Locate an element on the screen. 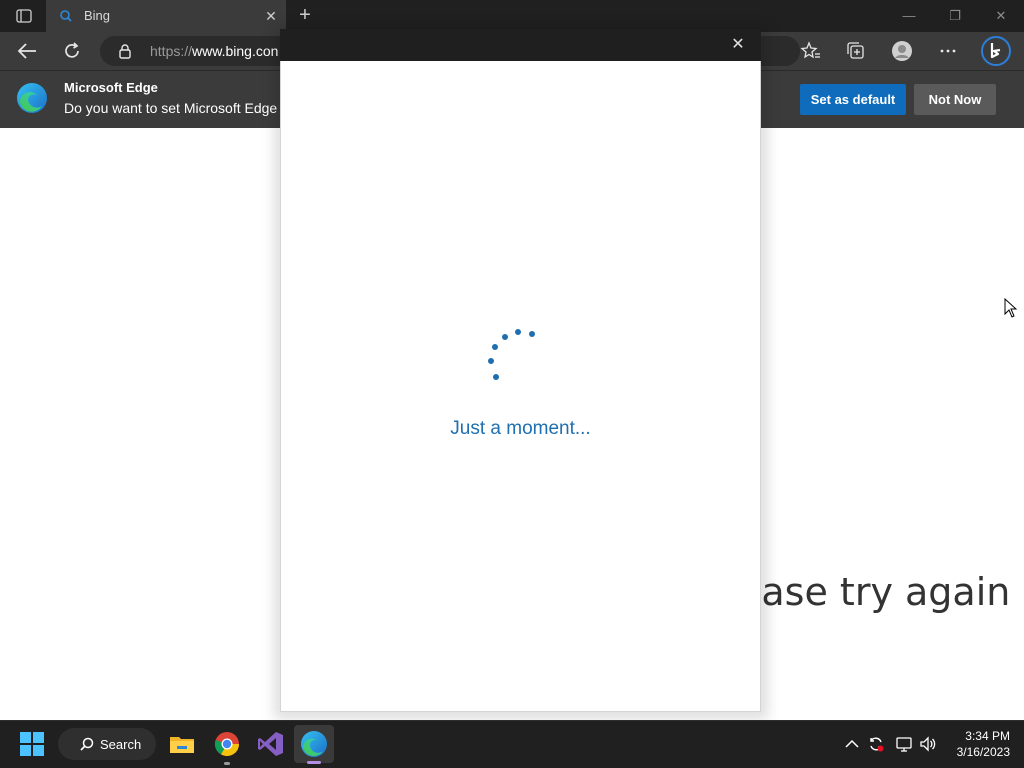 The width and height of the screenshot is (1024, 768). loading-spinner-icon is located at coordinates (515, 357).